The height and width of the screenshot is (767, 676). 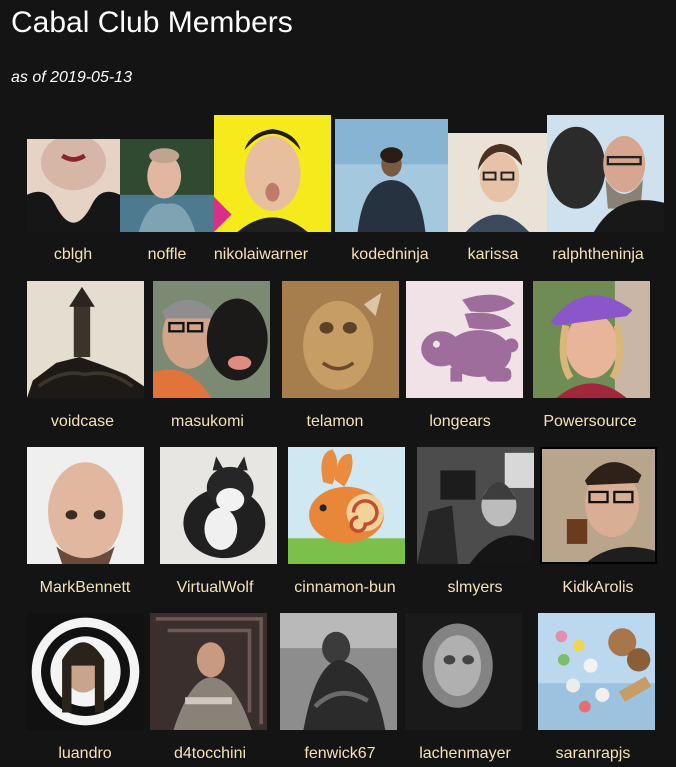 What do you see at coordinates (340, 339) in the screenshot?
I see `avatar-telamon` at bounding box center [340, 339].